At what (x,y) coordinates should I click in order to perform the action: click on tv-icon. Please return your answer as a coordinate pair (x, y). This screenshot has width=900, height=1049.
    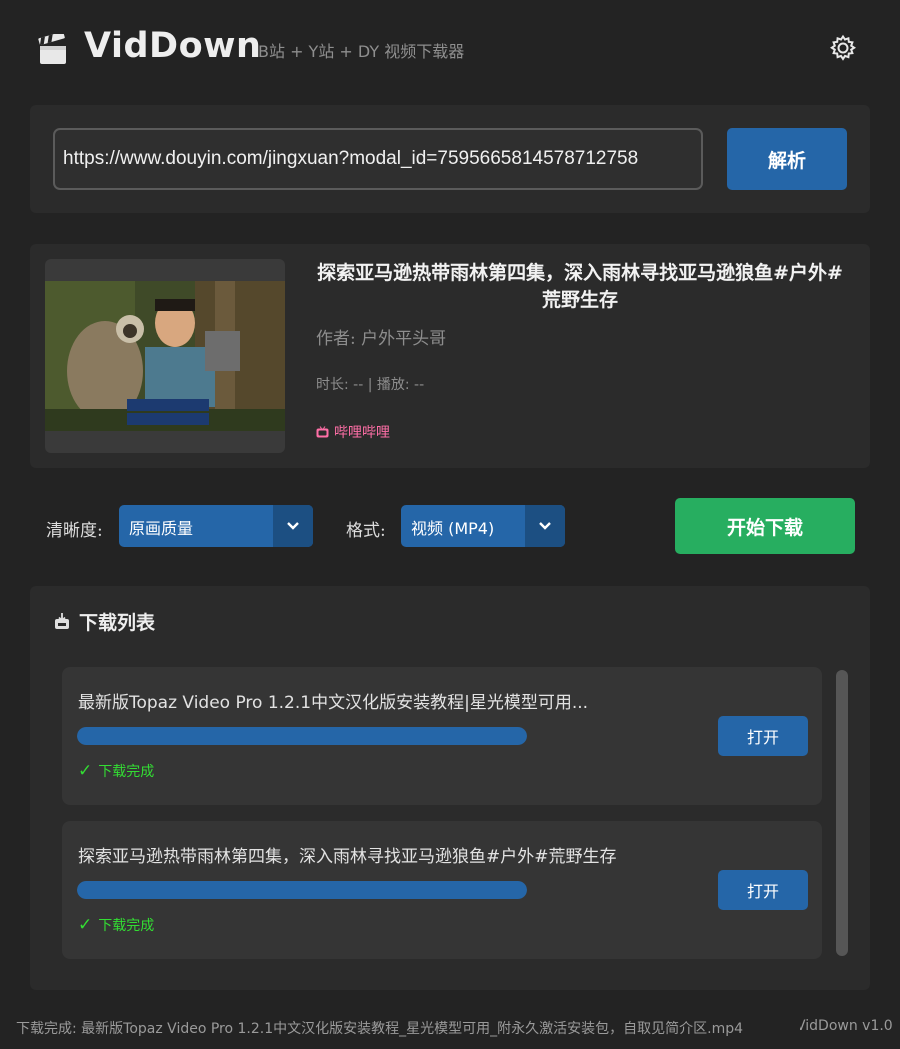
    Looking at the image, I should click on (322, 432).